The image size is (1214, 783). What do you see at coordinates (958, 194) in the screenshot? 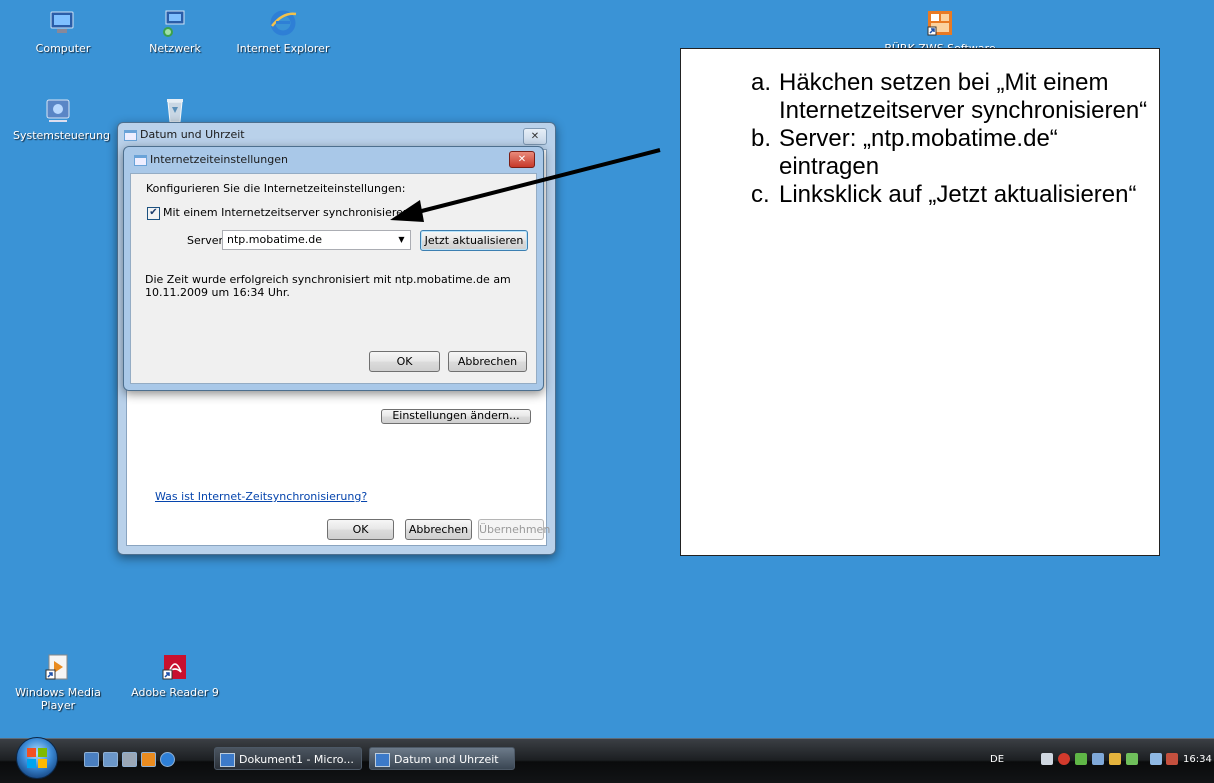
I see `instruction-text: Linksklick auf „Jetzt aktualisieren“` at bounding box center [958, 194].